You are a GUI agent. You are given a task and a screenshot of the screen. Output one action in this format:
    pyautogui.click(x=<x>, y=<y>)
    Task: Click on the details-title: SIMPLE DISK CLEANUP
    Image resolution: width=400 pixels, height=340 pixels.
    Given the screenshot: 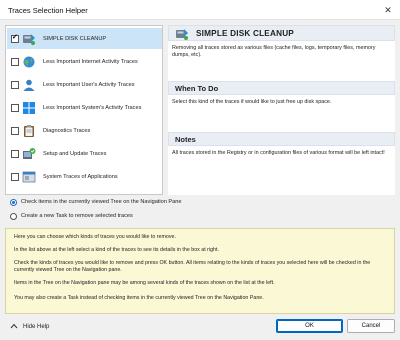 What is the action you would take?
    pyautogui.click(x=245, y=33)
    